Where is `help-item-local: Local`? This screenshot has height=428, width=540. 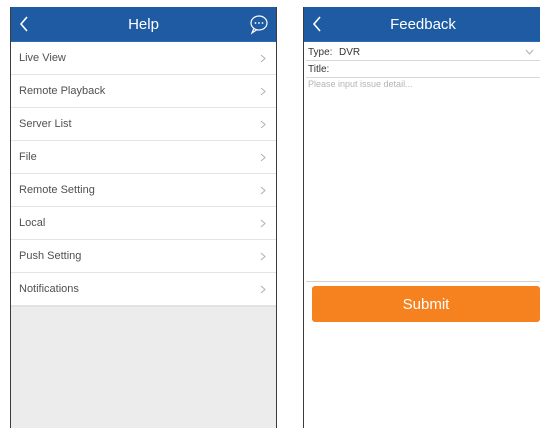 help-item-local: Local is located at coordinates (143, 223).